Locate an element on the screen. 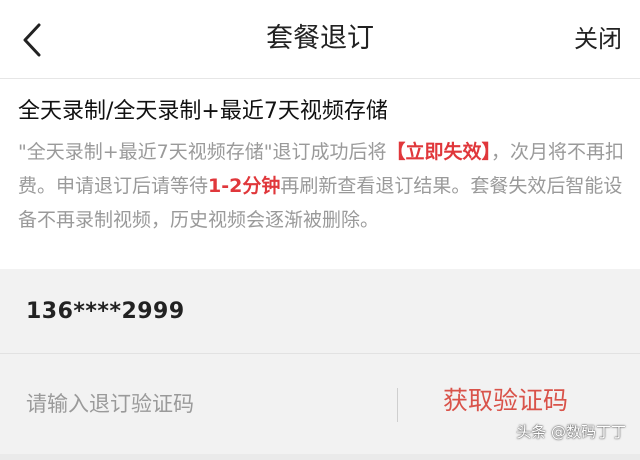  page-title: 套餐退订 is located at coordinates (320, 38).